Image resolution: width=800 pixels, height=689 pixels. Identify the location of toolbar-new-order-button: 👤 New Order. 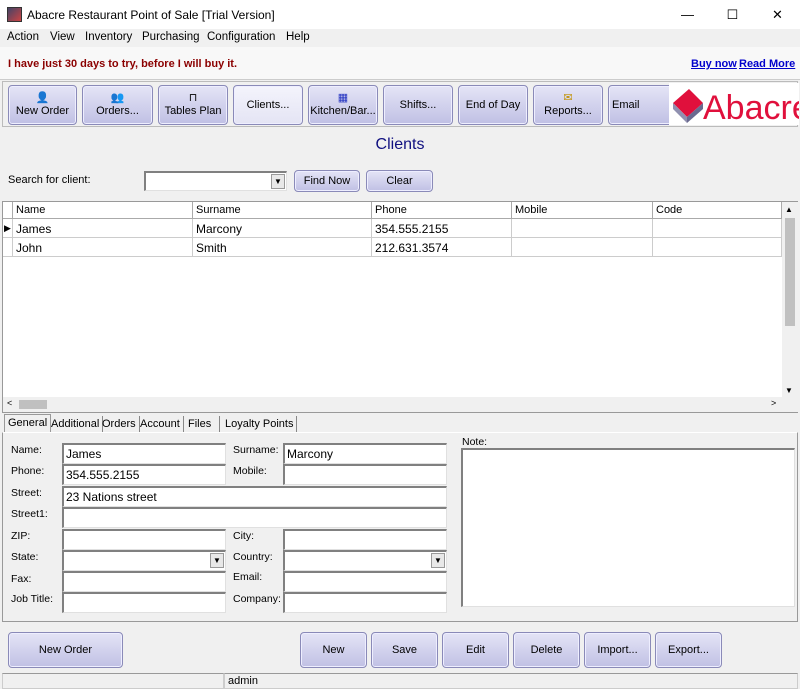
(42, 105).